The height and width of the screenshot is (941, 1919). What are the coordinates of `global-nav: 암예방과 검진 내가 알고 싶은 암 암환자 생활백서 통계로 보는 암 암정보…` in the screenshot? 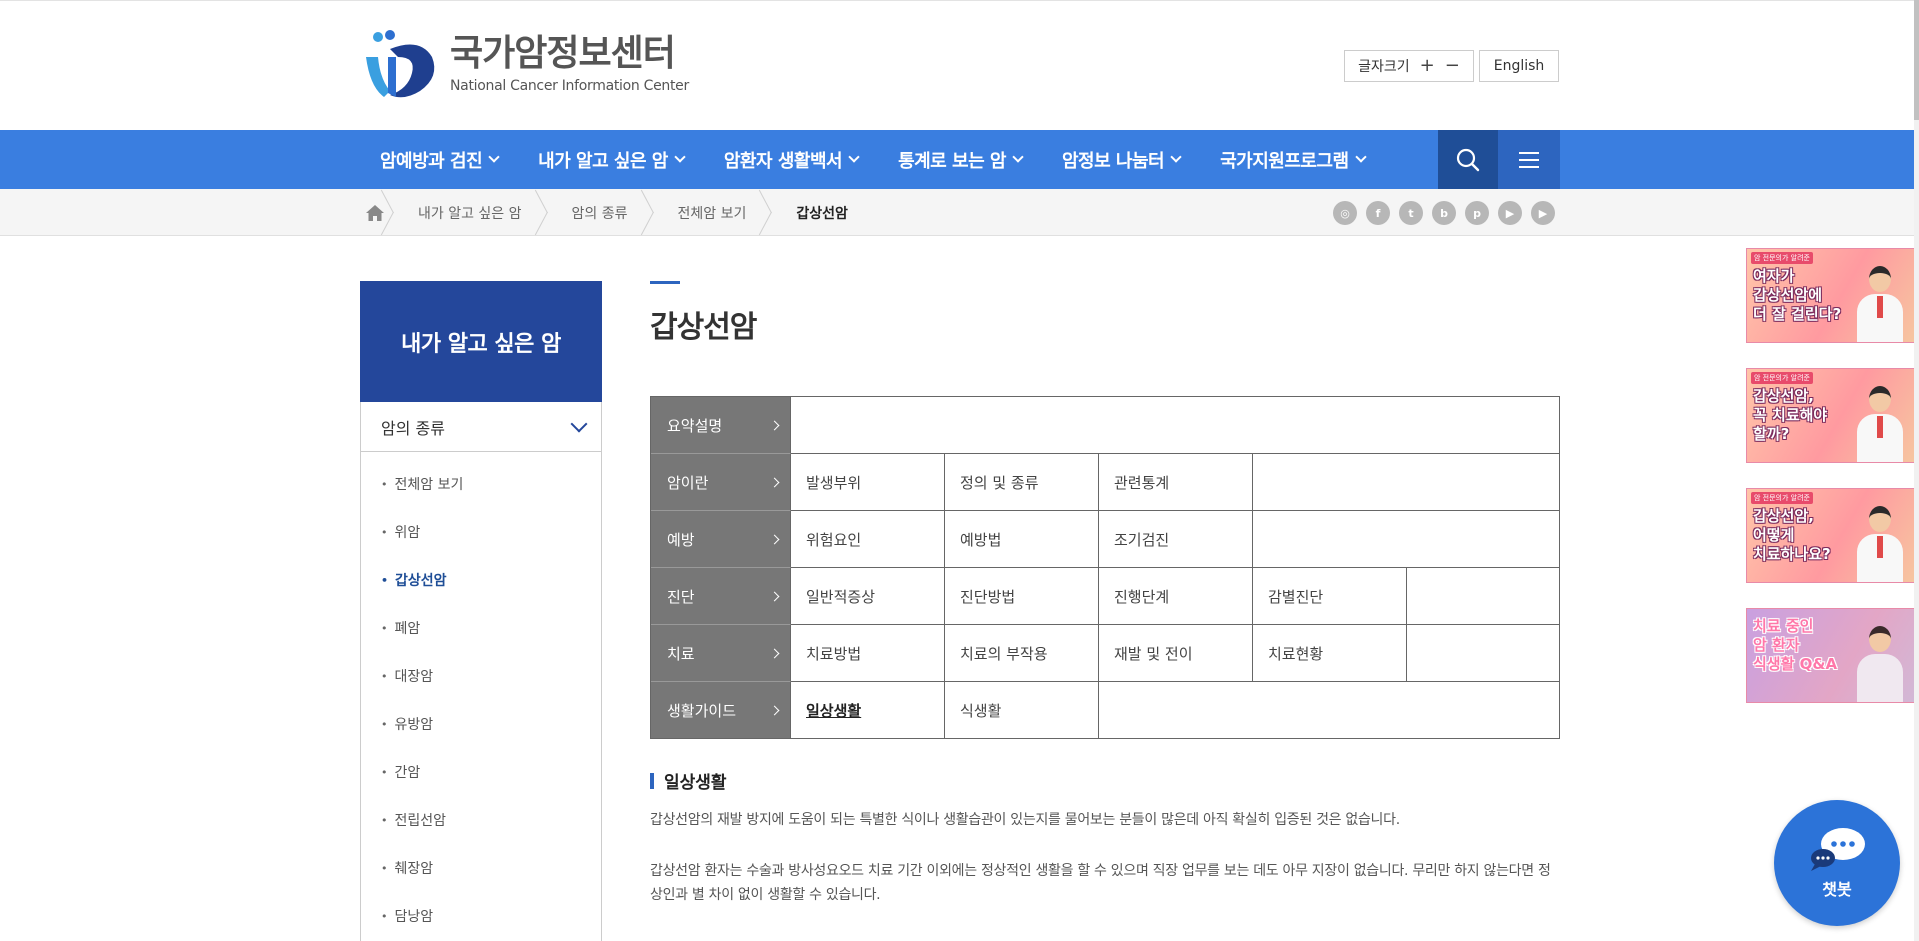 It's located at (959, 159).